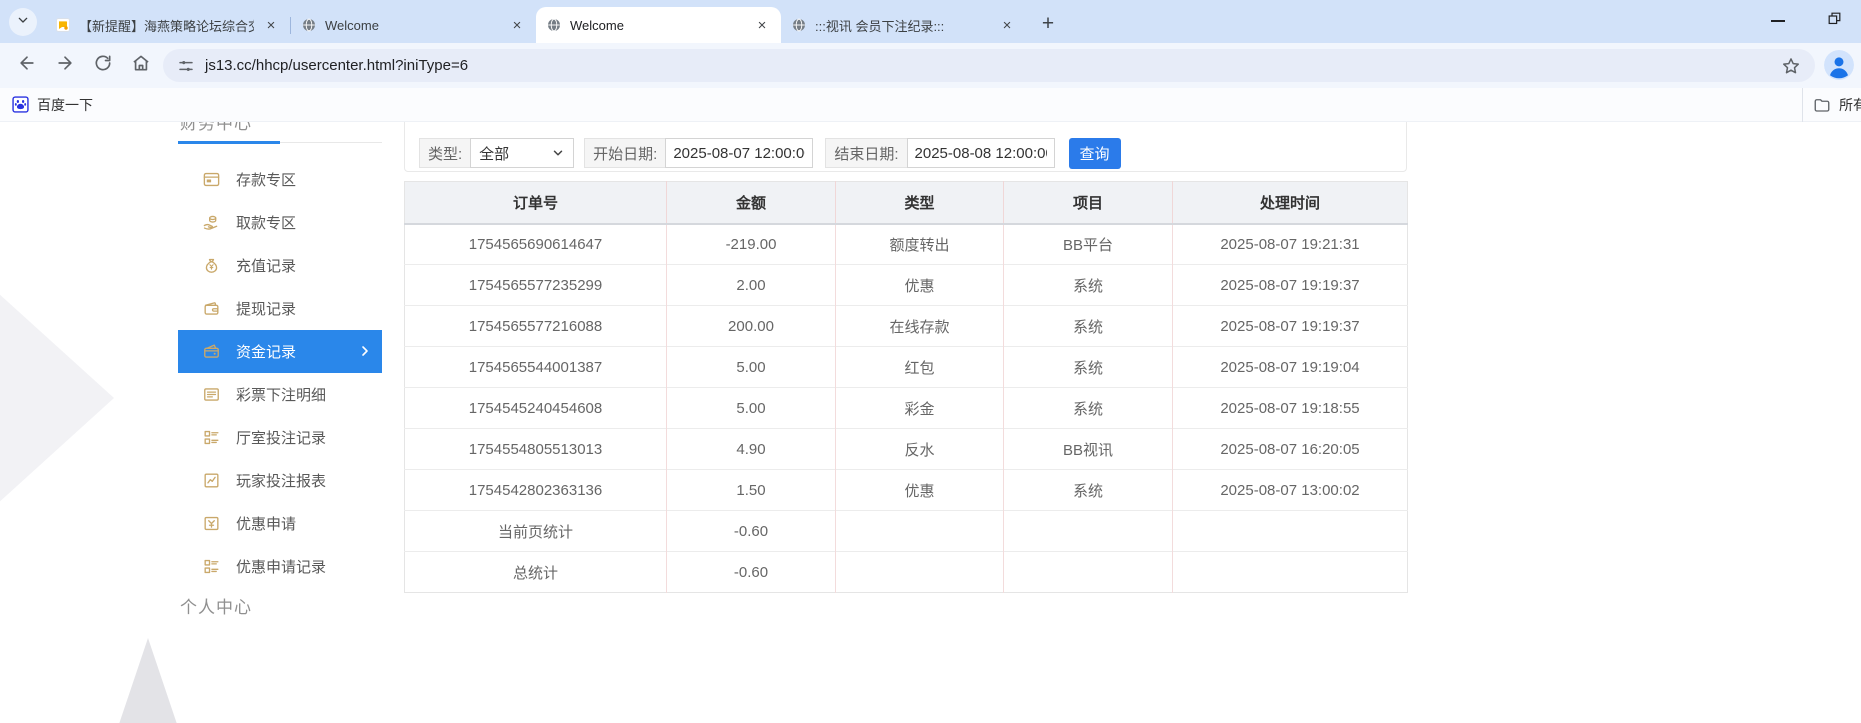  I want to click on cell: 2.00, so click(751, 285).